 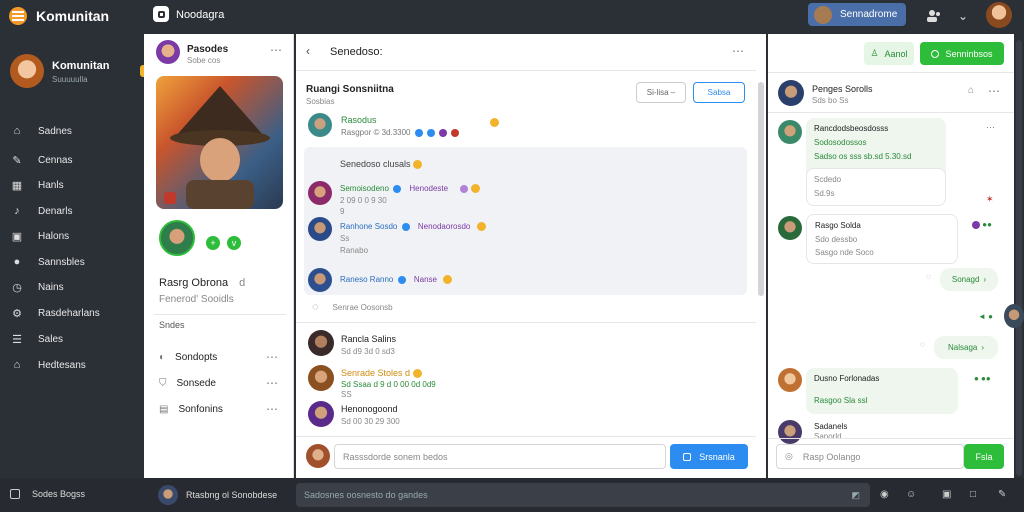 I want to click on profile-section-title: Sndes, so click(x=172, y=325).